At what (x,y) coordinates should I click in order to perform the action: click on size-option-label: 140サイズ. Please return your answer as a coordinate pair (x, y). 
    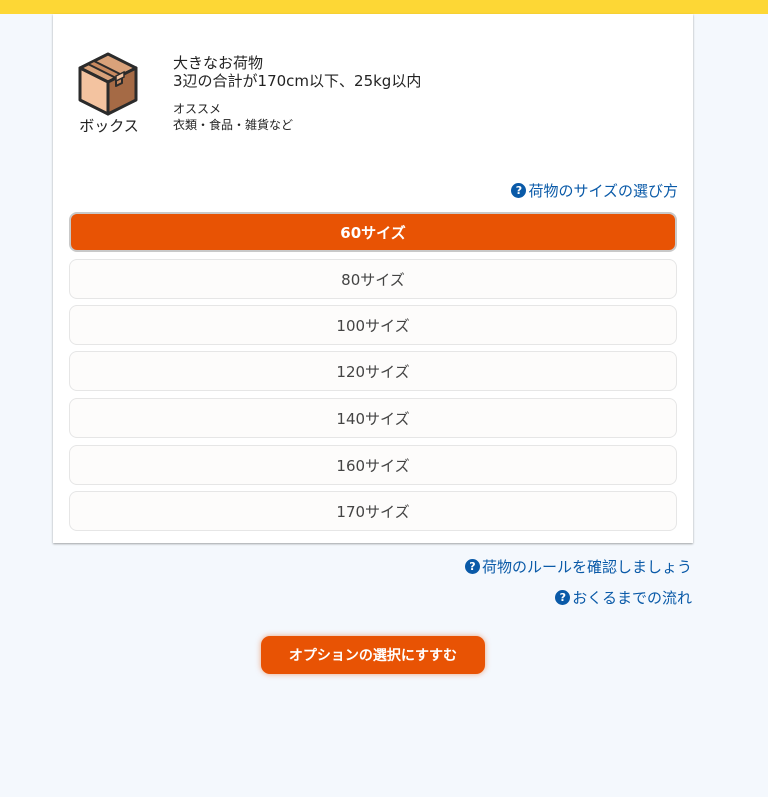
    Looking at the image, I should click on (373, 418).